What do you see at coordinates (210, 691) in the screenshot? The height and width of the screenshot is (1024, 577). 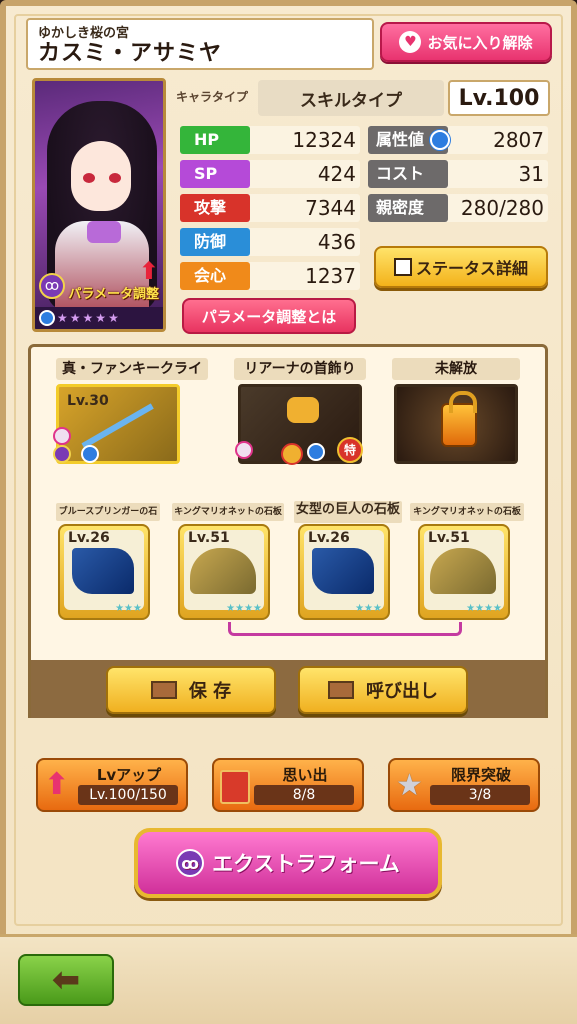 I see `save-label: 保 存` at bounding box center [210, 691].